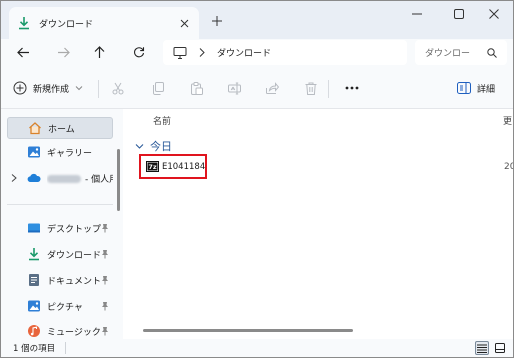  What do you see at coordinates (352, 88) in the screenshot?
I see `more-options-button` at bounding box center [352, 88].